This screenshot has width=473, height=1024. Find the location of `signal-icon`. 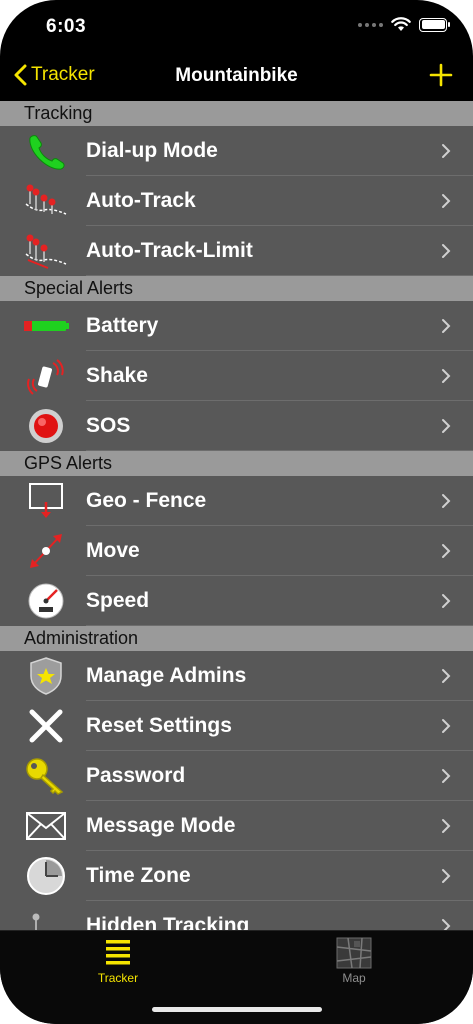

signal-icon is located at coordinates (370, 24).